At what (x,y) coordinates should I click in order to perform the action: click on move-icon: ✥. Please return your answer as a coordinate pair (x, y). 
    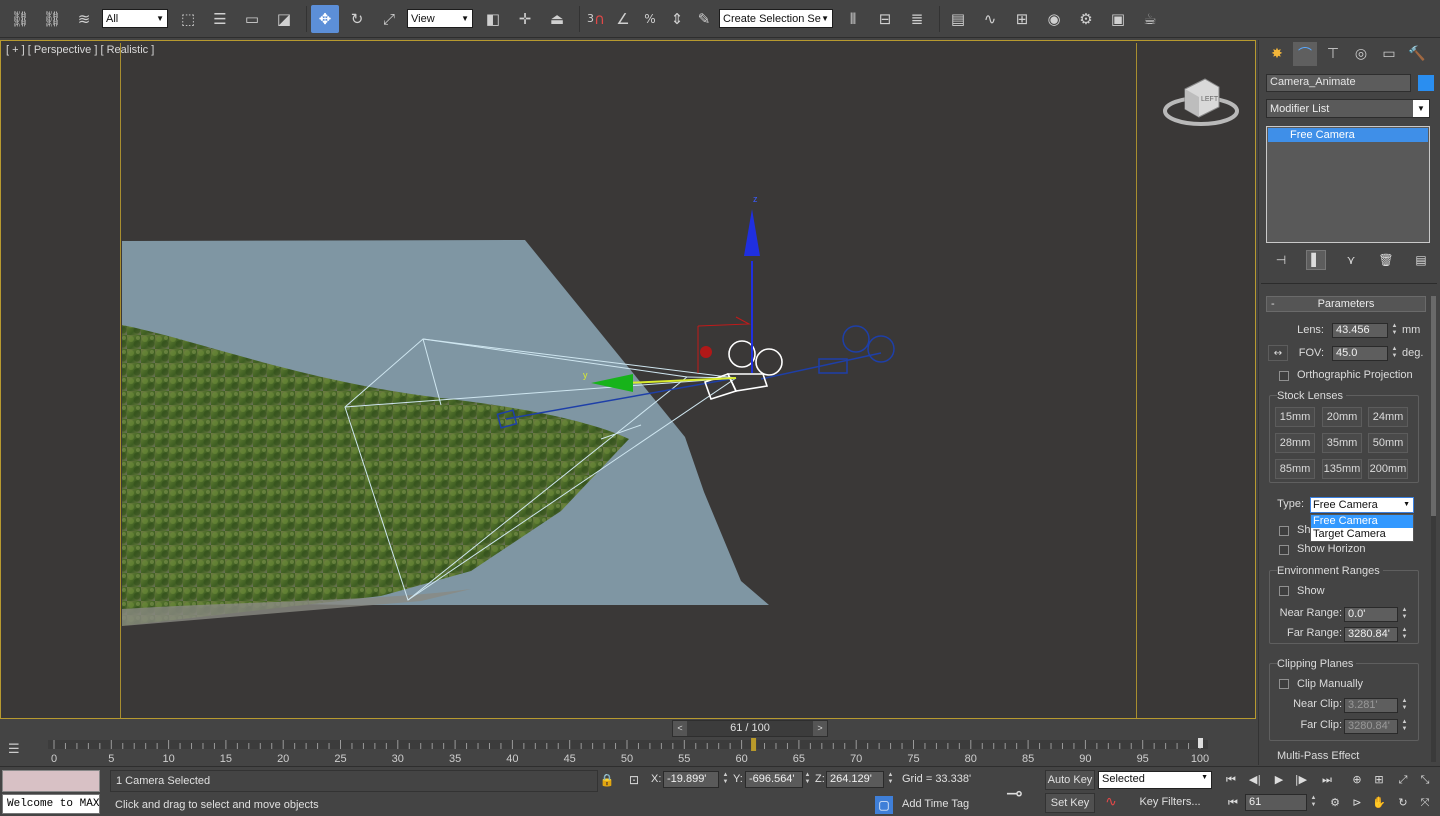
    Looking at the image, I should click on (325, 18).